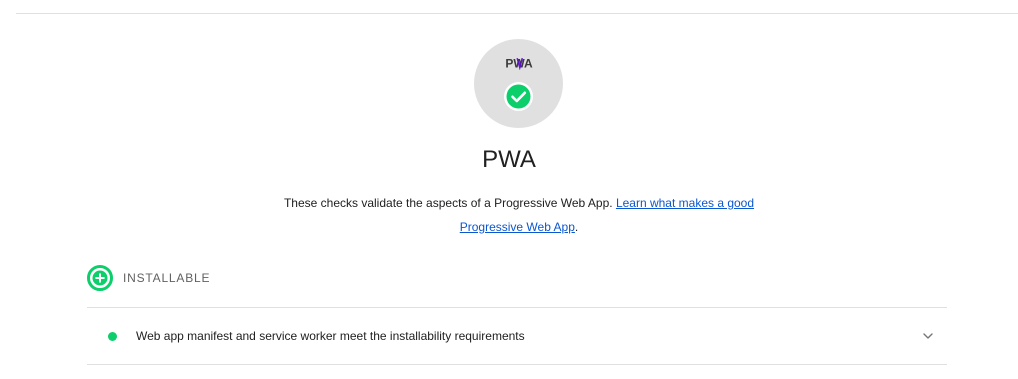 Image resolution: width=1018 pixels, height=379 pixels. I want to click on description-end: ., so click(576, 227).